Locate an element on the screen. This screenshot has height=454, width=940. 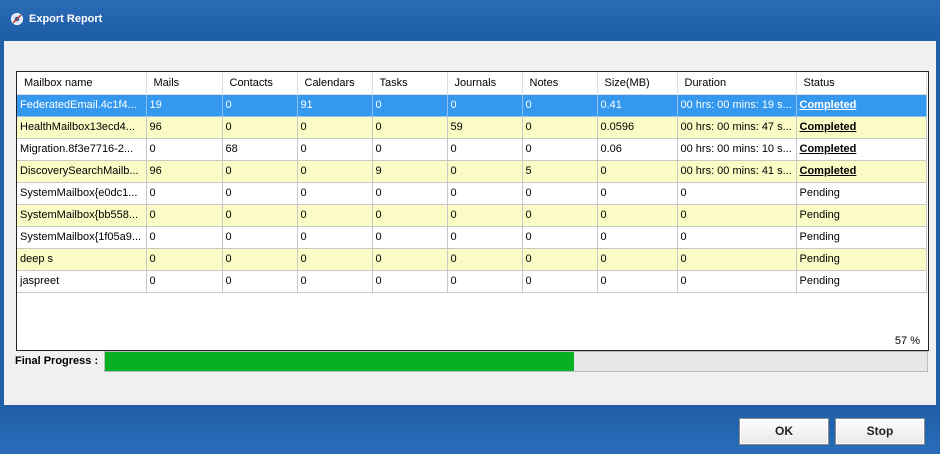
column-header: Tasks is located at coordinates (410, 83).